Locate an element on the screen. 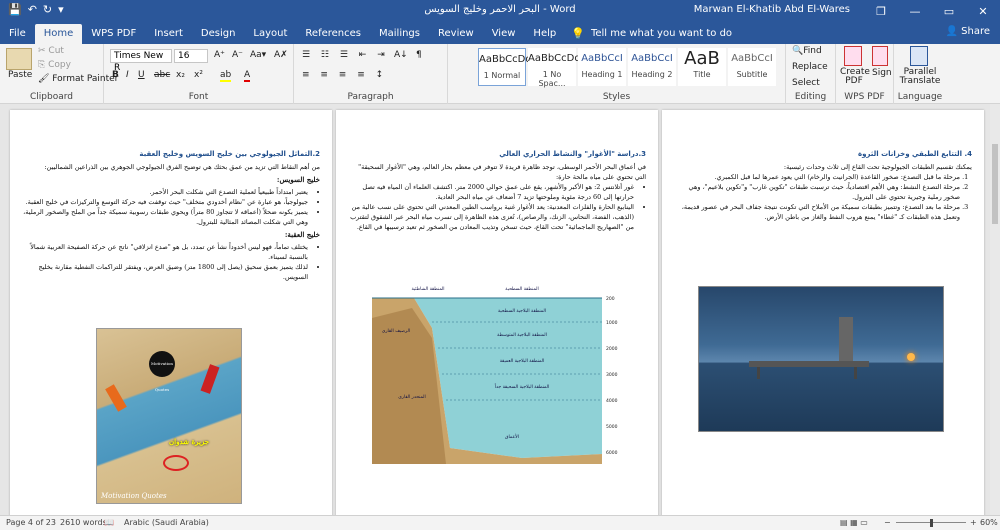 This screenshot has height=530, width=1000. bold-button: B is located at coordinates (115, 75).